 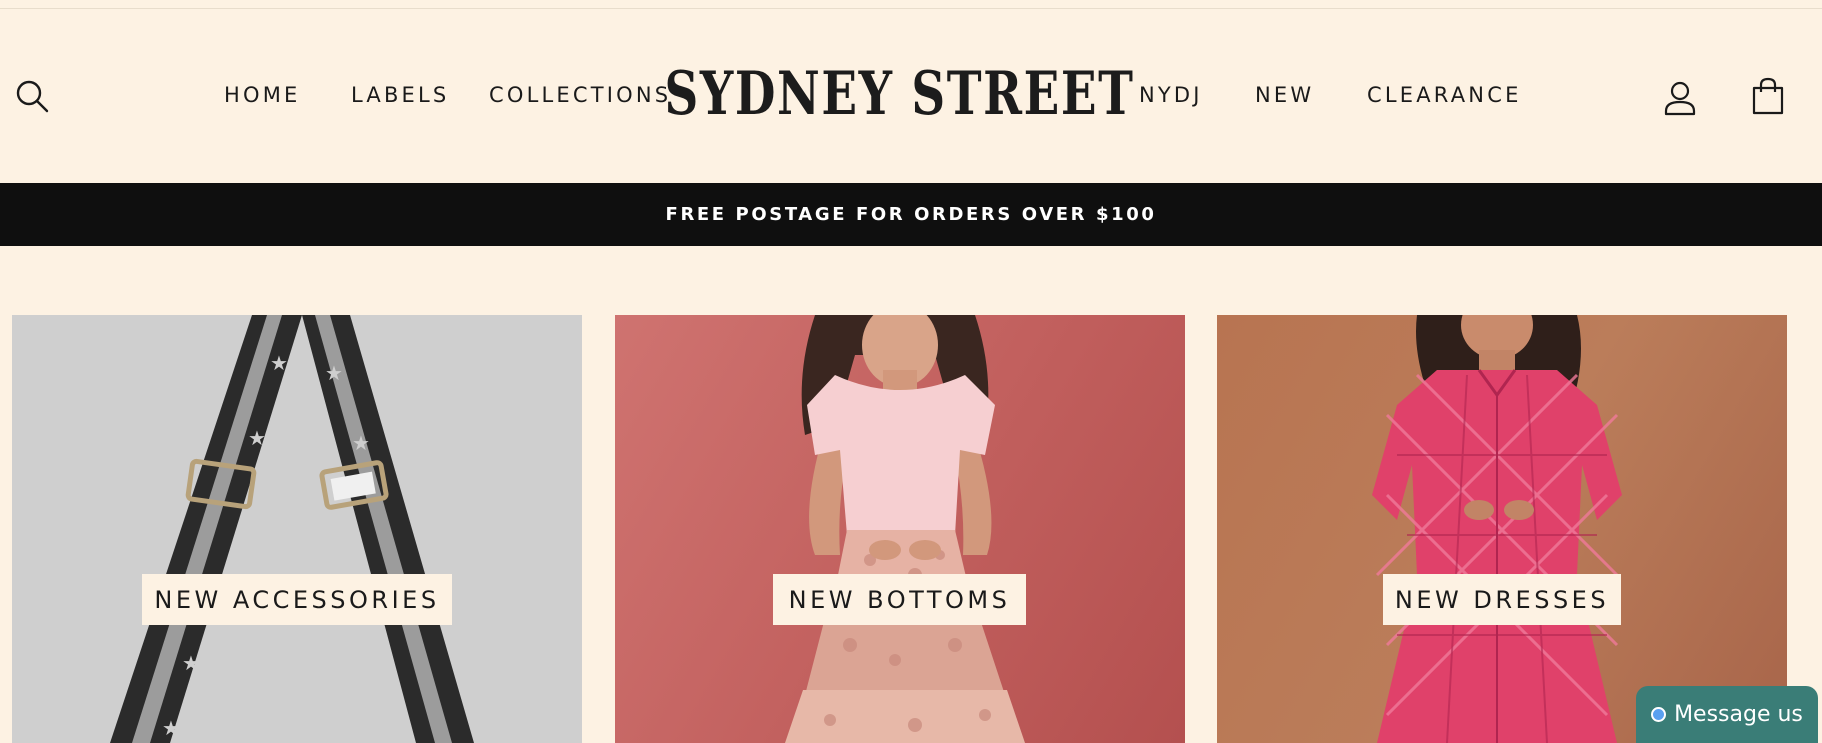 What do you see at coordinates (1171, 95) in the screenshot?
I see `nav-nydj: NYDJ` at bounding box center [1171, 95].